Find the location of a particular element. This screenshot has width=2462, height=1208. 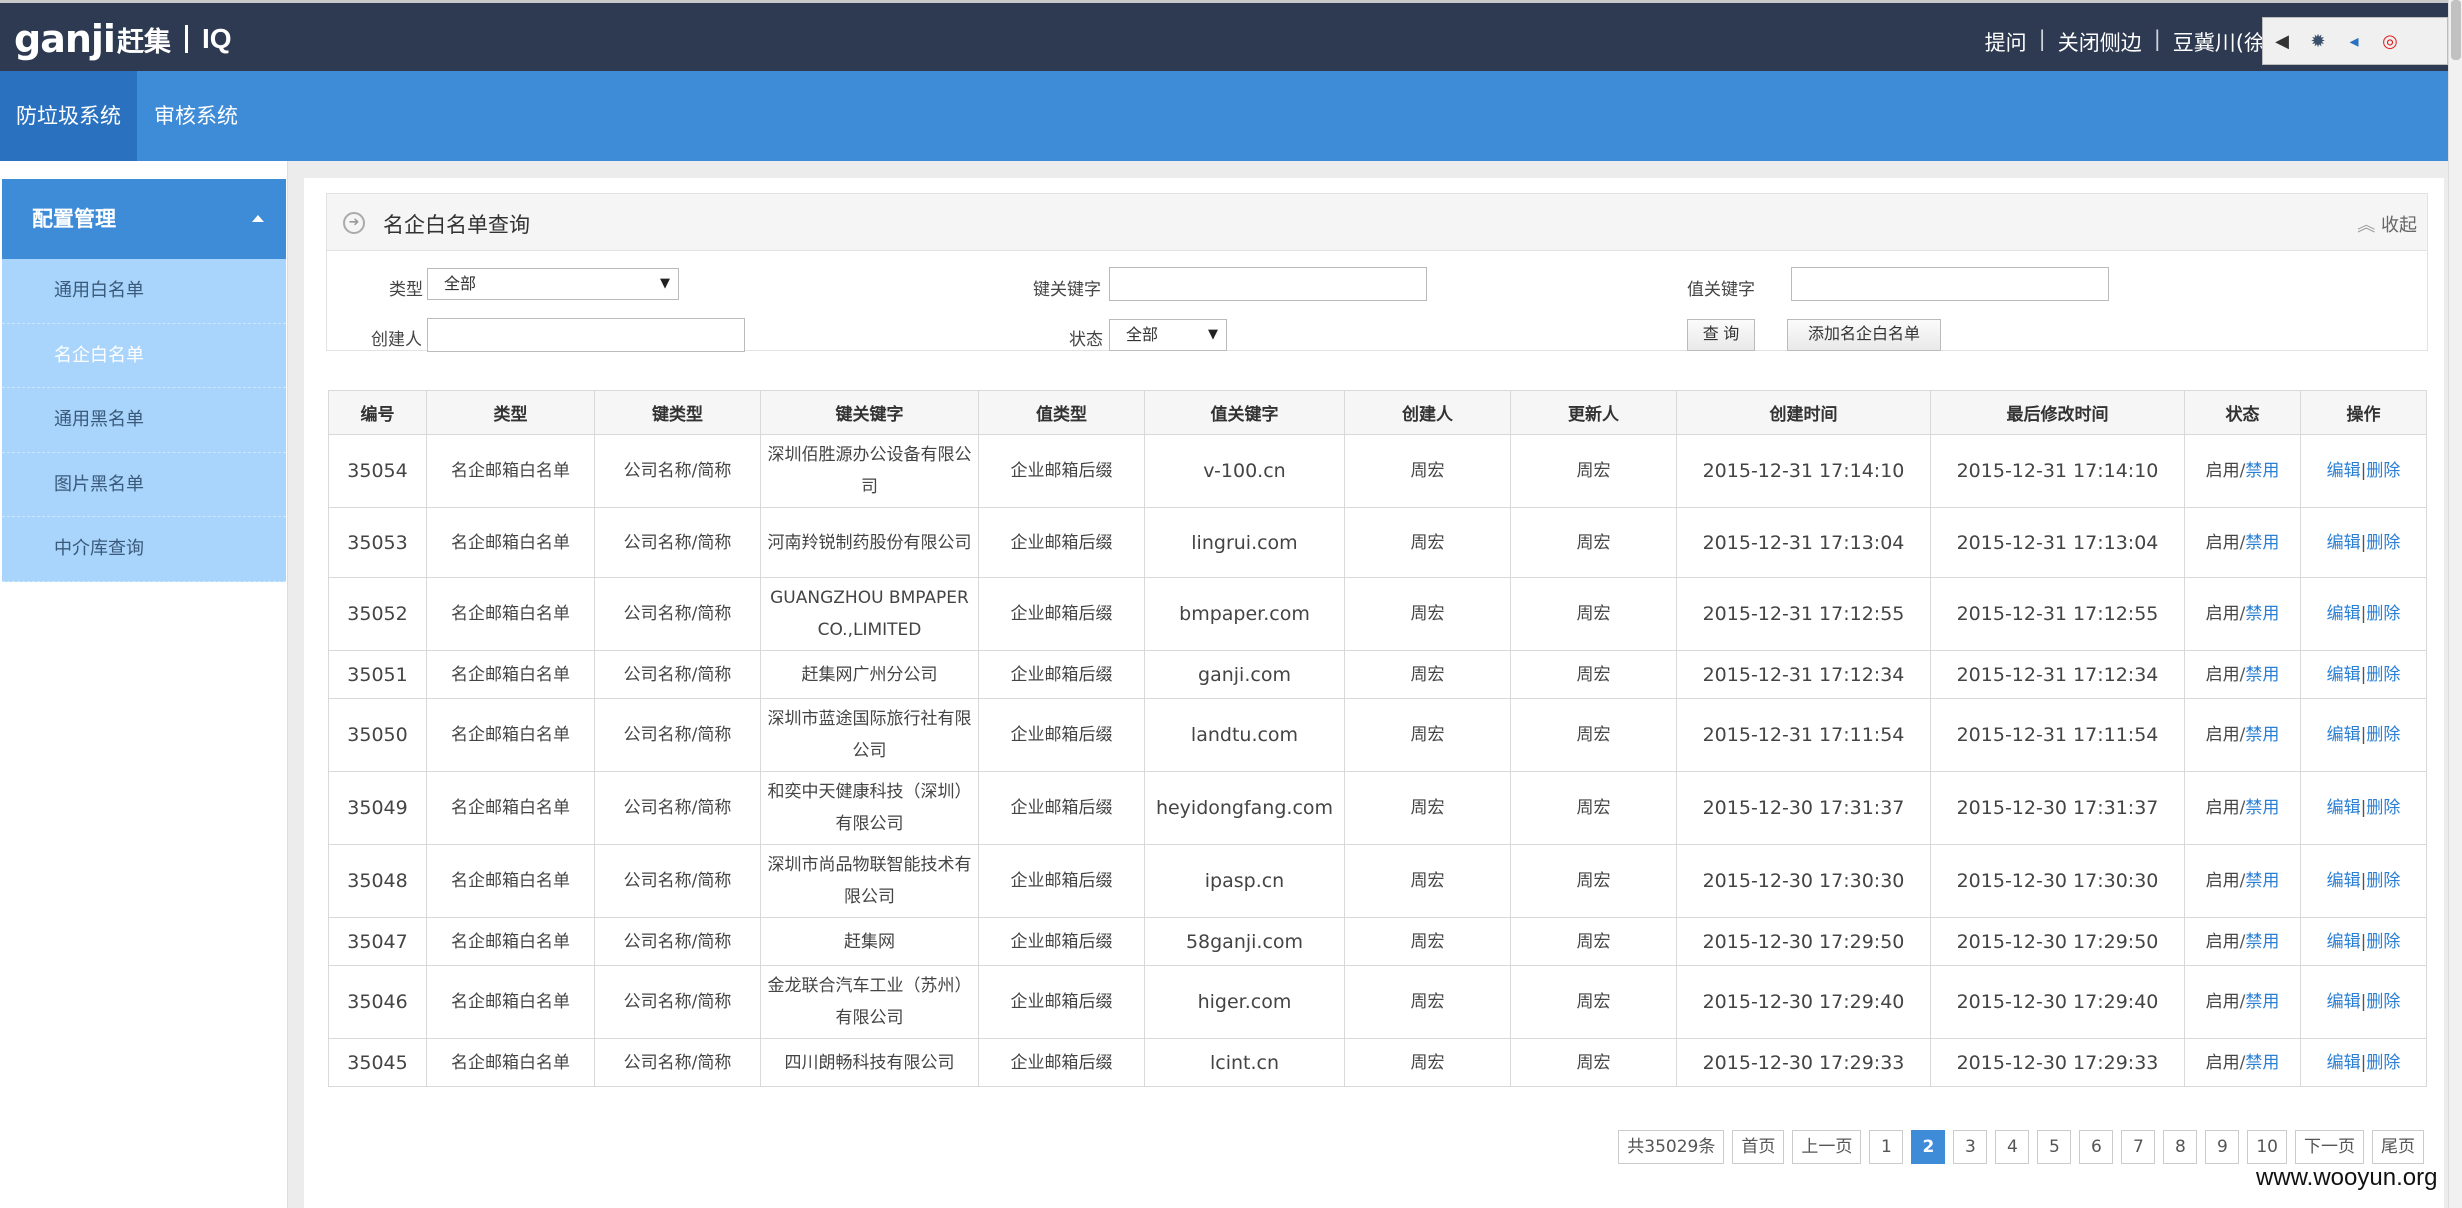

logo-iq-text: IQ is located at coordinates (216, 38).